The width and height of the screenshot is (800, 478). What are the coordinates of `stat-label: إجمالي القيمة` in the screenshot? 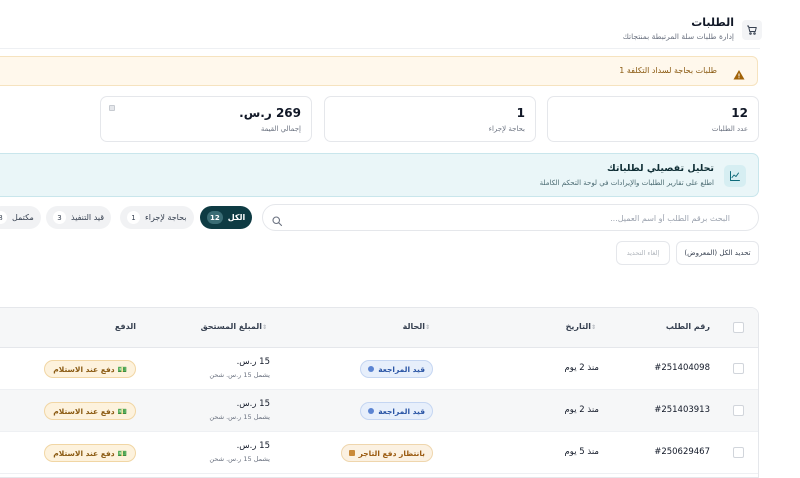 It's located at (280, 129).